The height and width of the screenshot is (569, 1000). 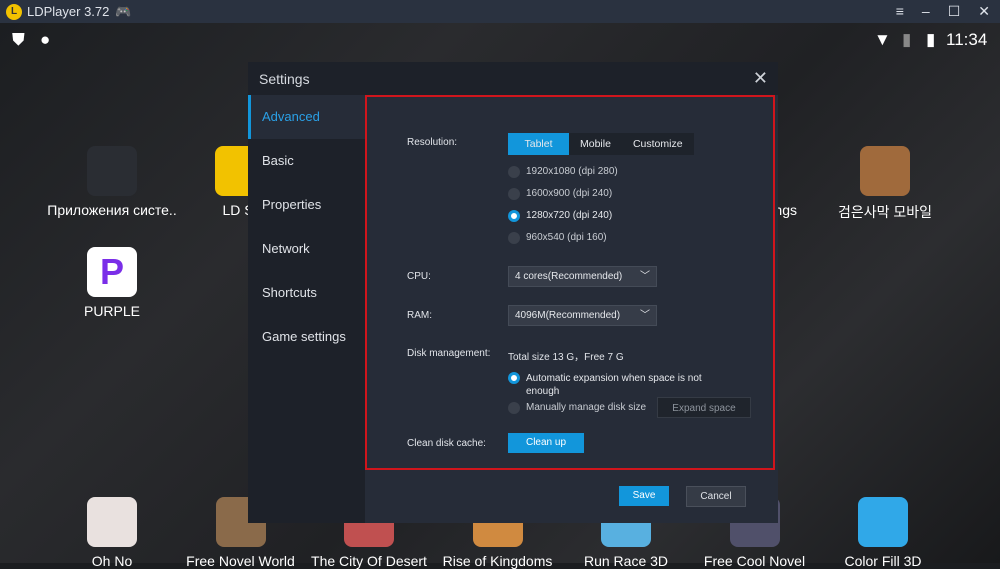 What do you see at coordinates (112, 272) in the screenshot?
I see `app-icon: P` at bounding box center [112, 272].